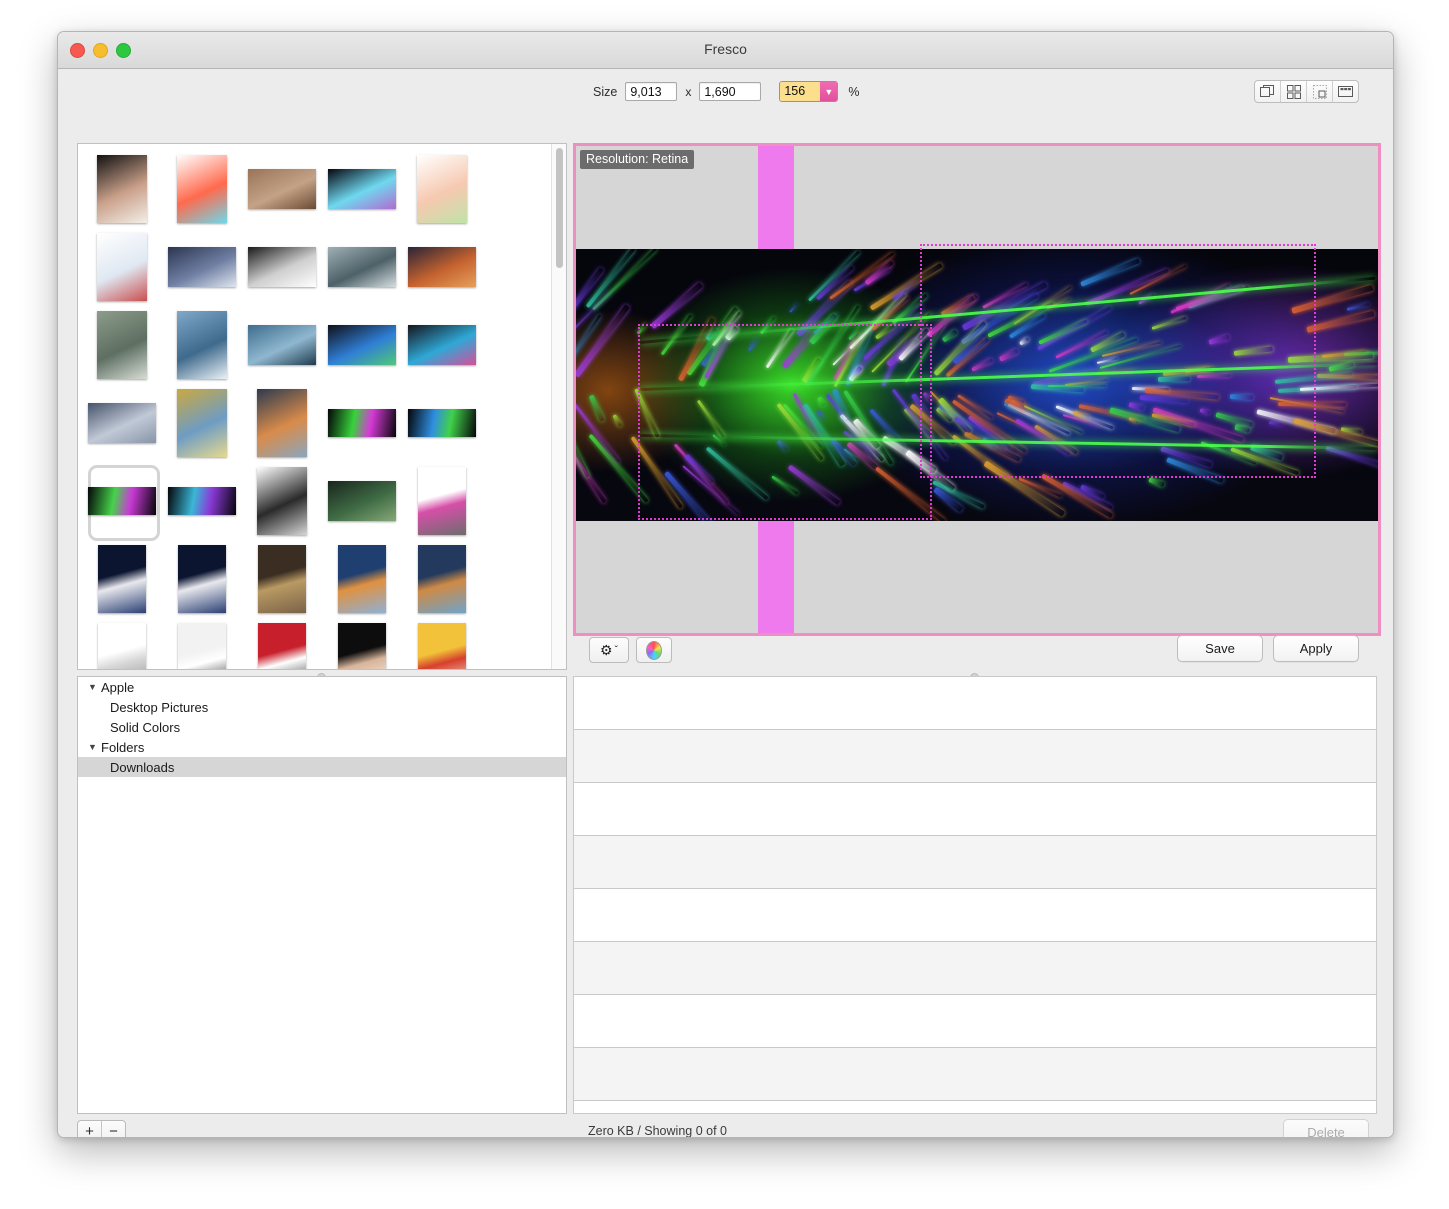 The image size is (1449, 1209). I want to click on forest-path-dark, so click(362, 501).